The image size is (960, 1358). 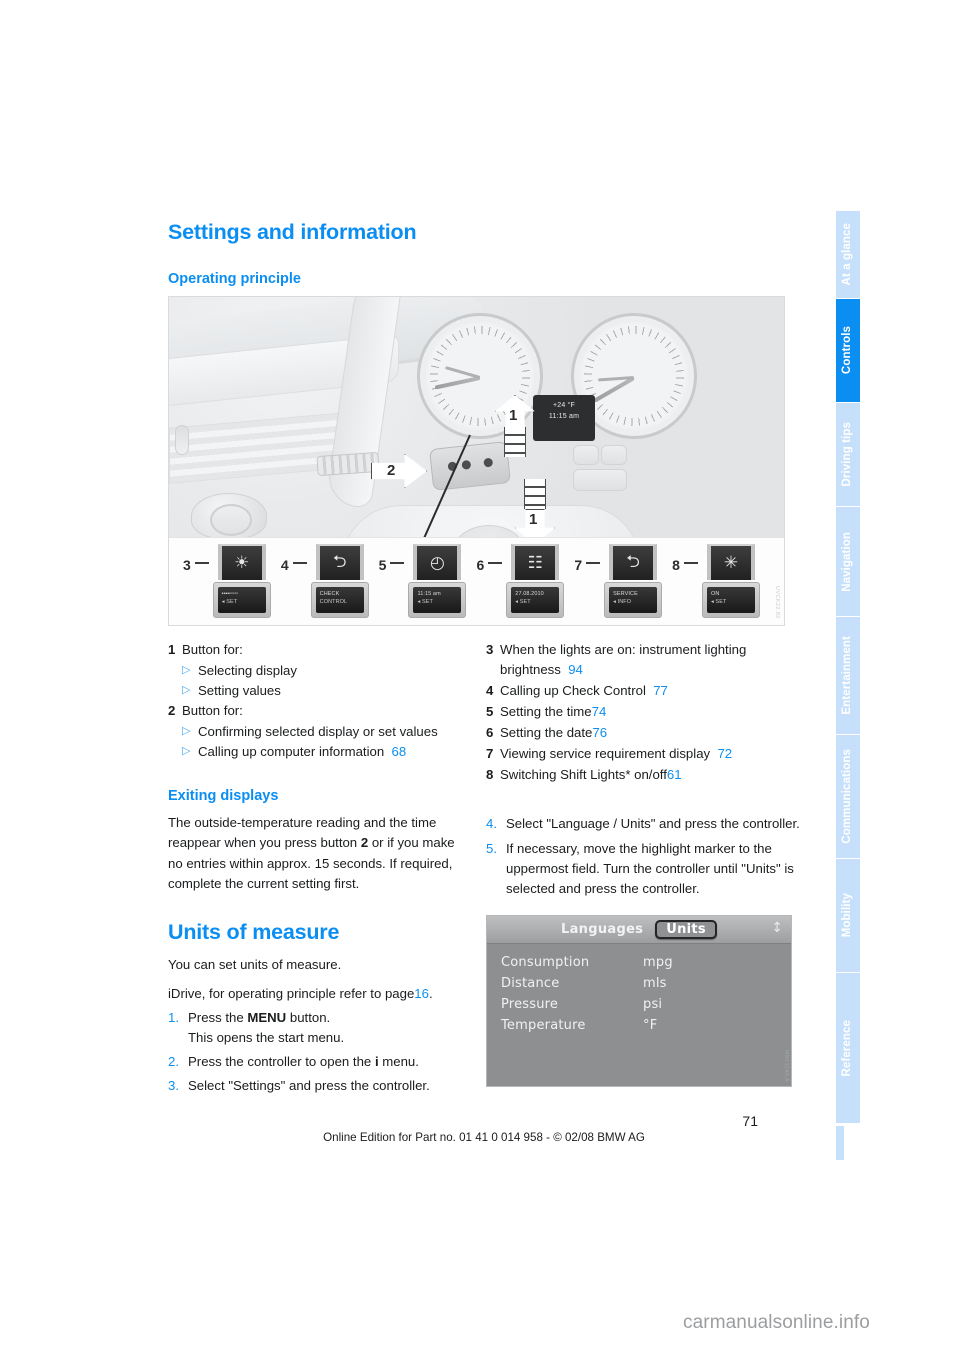 I want to click on site-watermark: carmanualsonline.info, so click(x=776, y=1322).